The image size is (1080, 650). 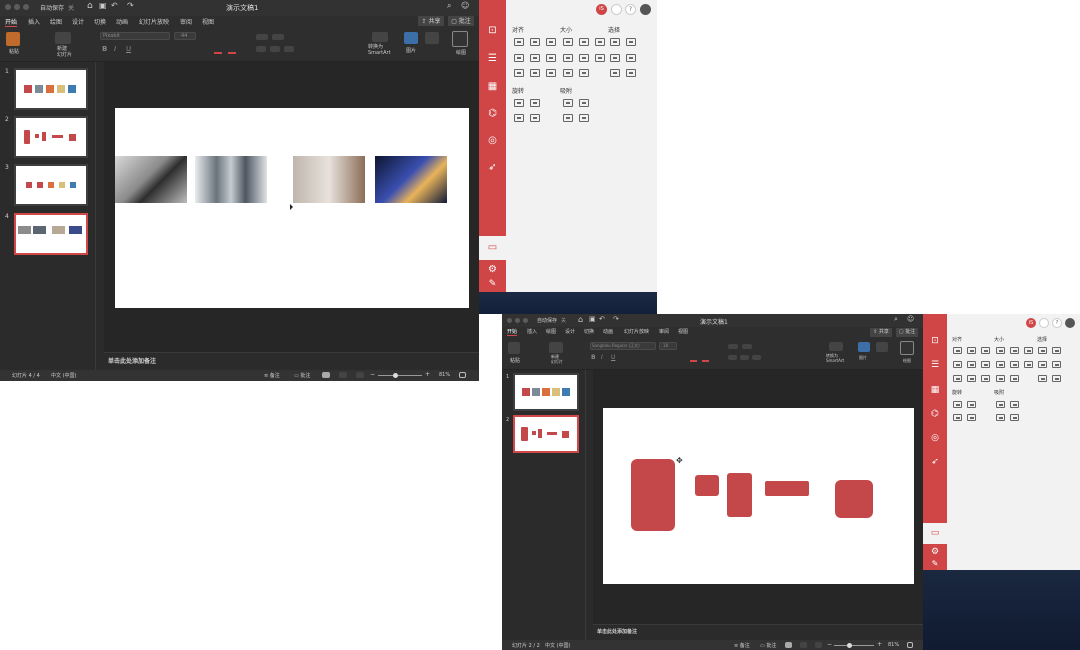 I want to click on comments-toggle-button: ▭ 批注, so click(x=302, y=375).